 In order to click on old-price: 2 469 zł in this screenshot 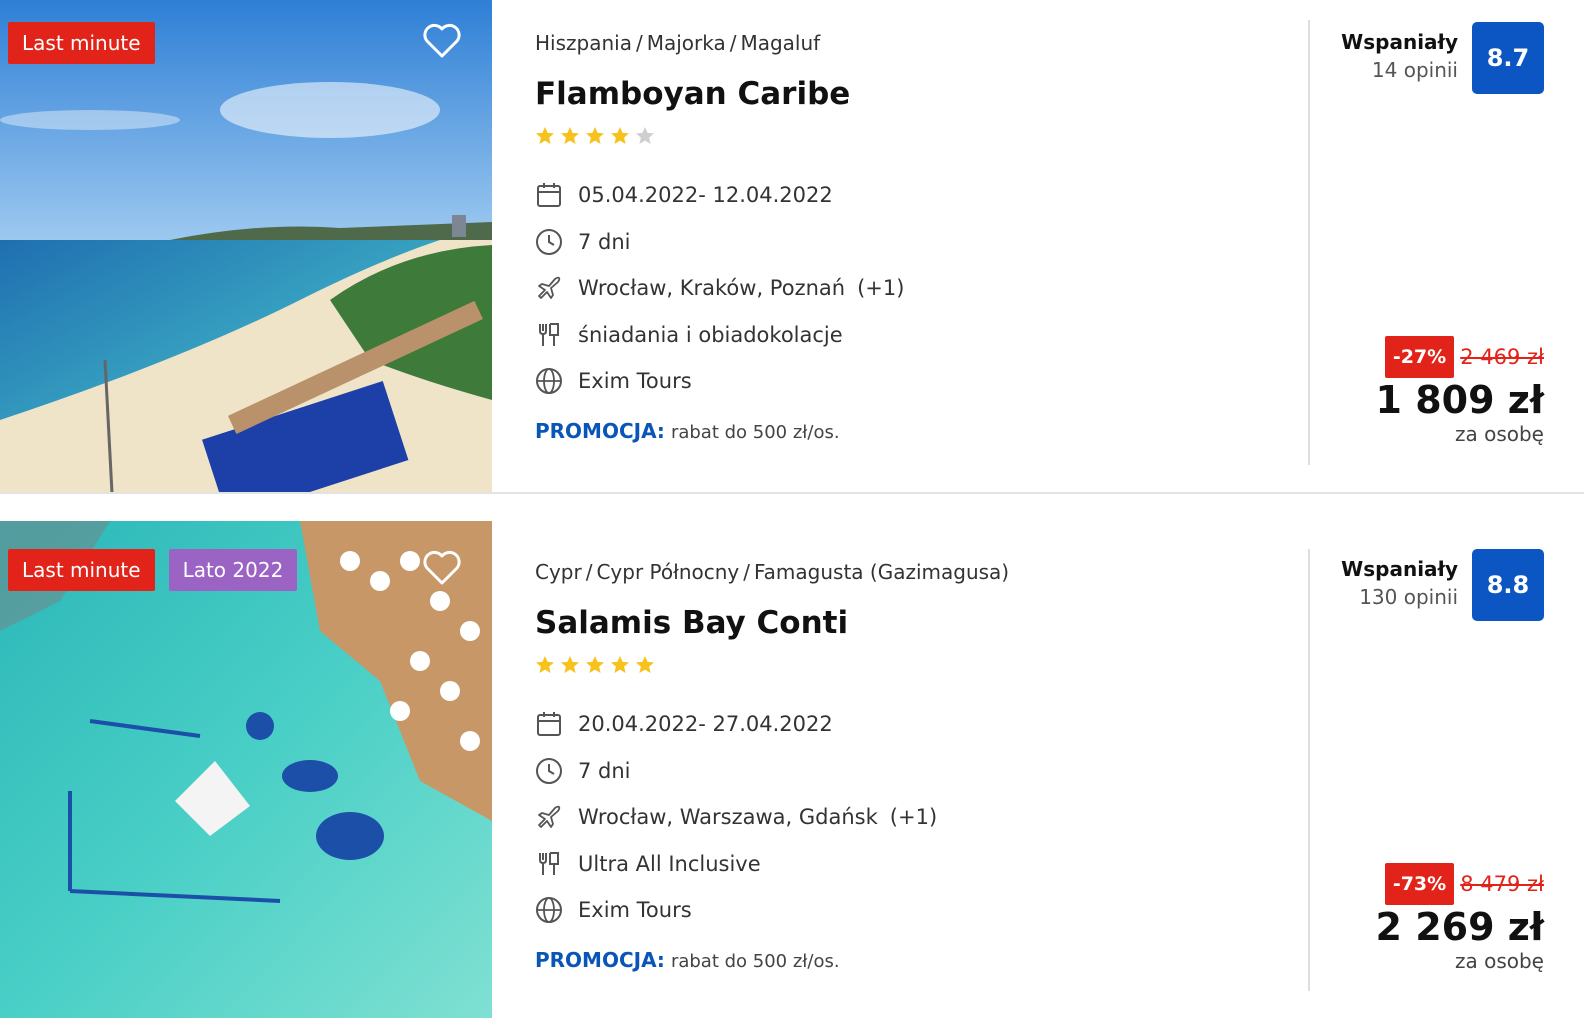, I will do `click(1502, 357)`.